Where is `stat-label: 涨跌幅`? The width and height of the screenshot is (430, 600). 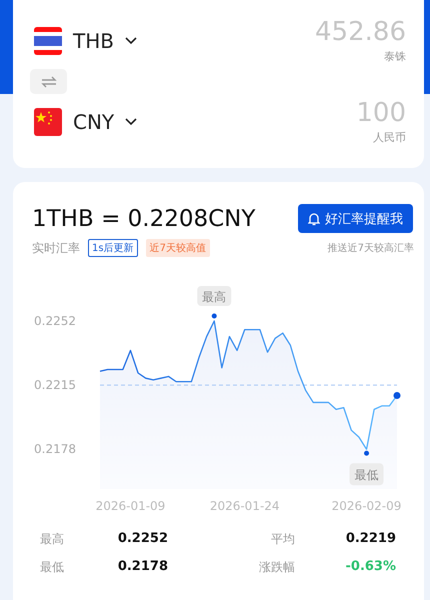 stat-label: 涨跌幅 is located at coordinates (276, 567).